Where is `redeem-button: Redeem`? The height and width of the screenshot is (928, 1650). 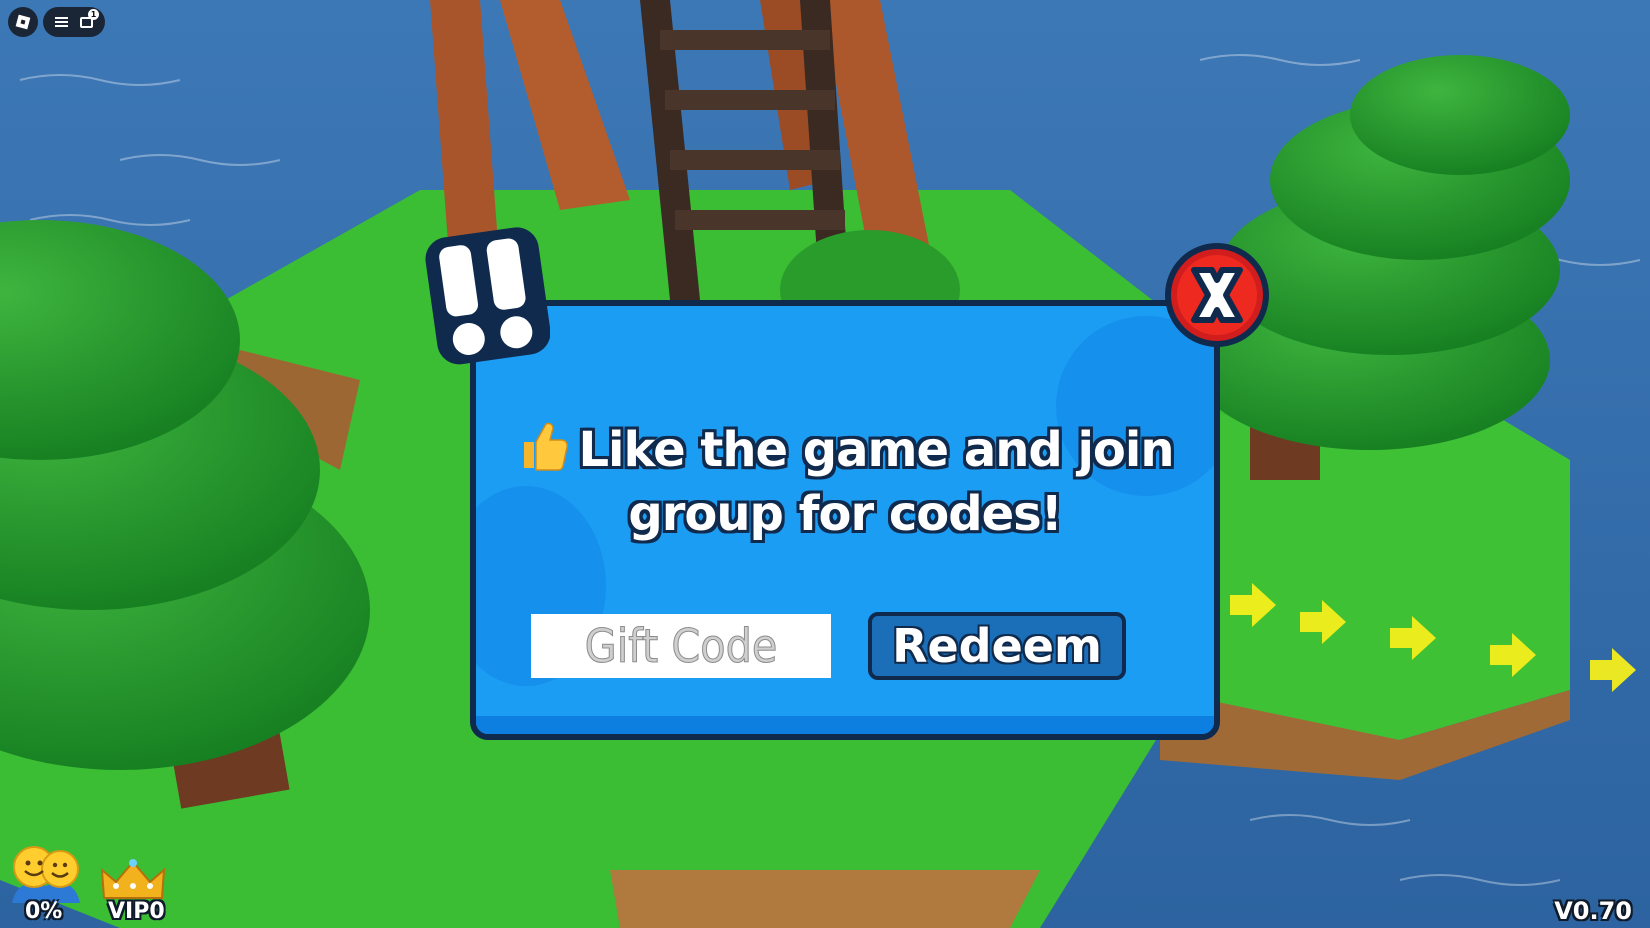
redeem-button: Redeem is located at coordinates (997, 646).